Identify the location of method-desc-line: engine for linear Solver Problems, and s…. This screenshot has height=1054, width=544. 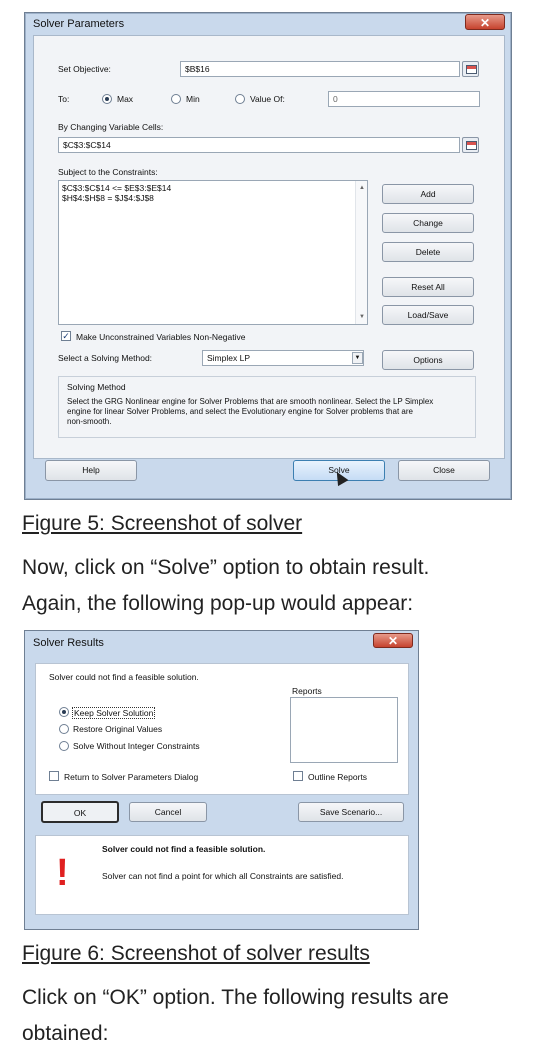
(240, 411).